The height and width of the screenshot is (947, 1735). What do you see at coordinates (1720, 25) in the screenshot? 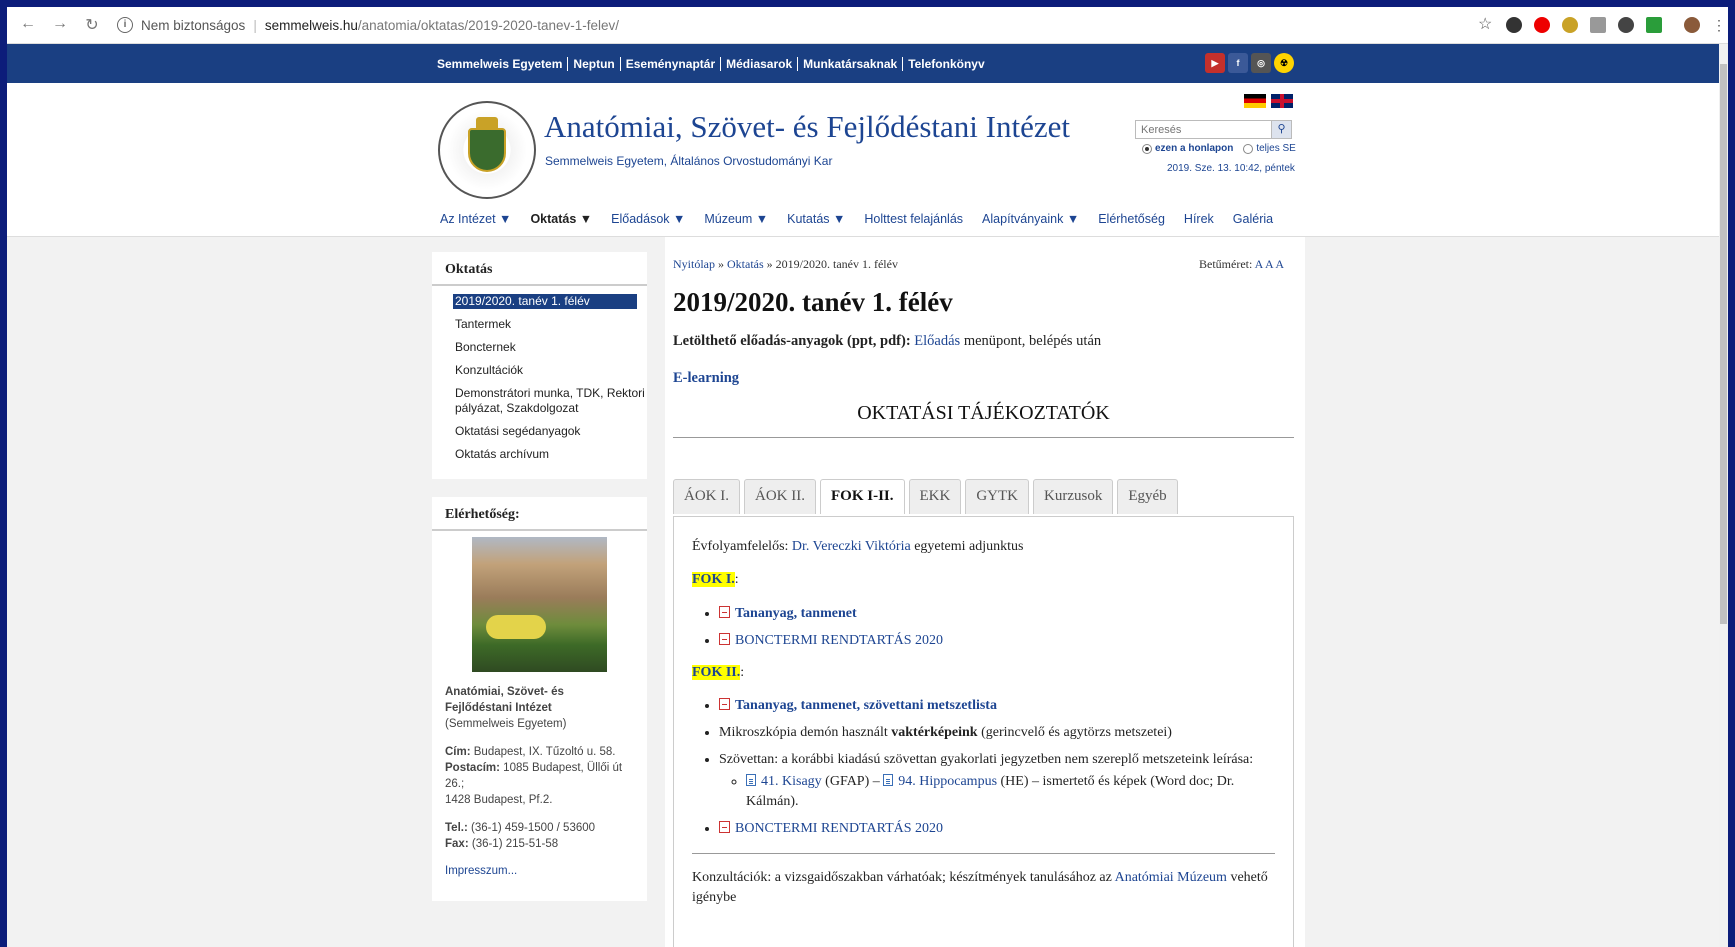
I see `menu-icon: ⋮` at bounding box center [1720, 25].